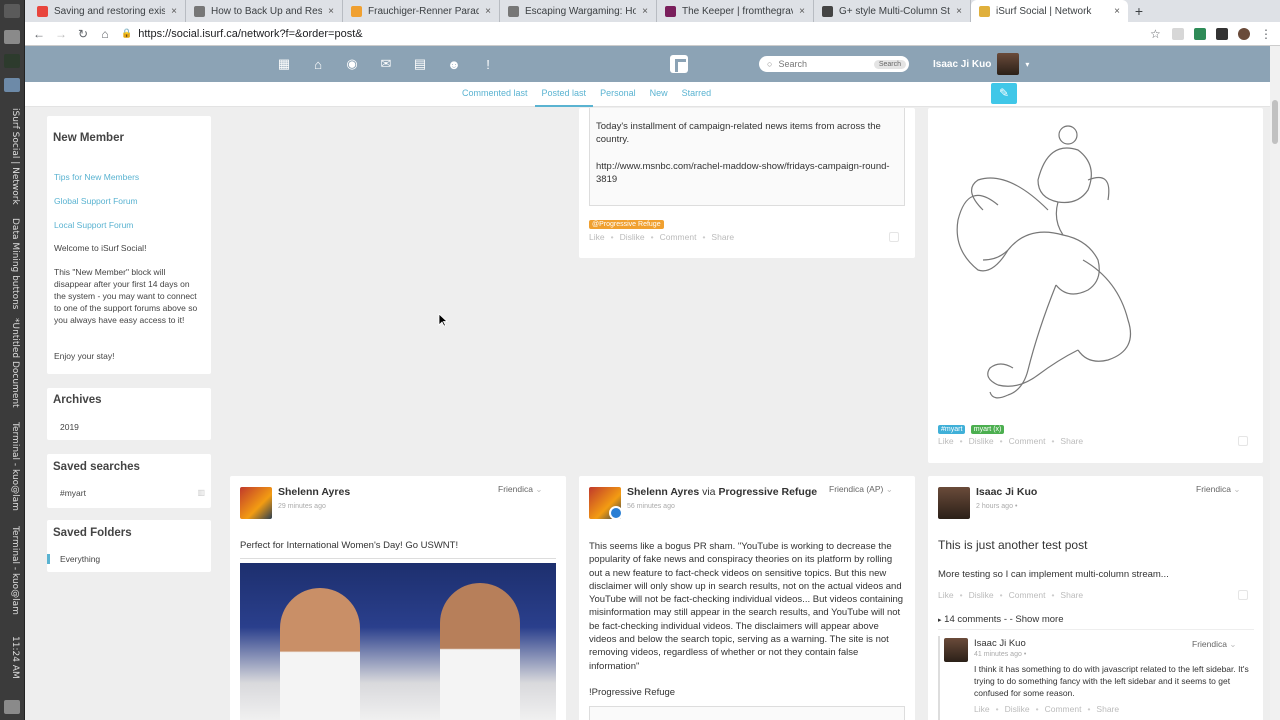 The width and height of the screenshot is (1280, 720). I want to click on taskbar-window-terminal-1: Terminal - kuo@lam, so click(12, 472).